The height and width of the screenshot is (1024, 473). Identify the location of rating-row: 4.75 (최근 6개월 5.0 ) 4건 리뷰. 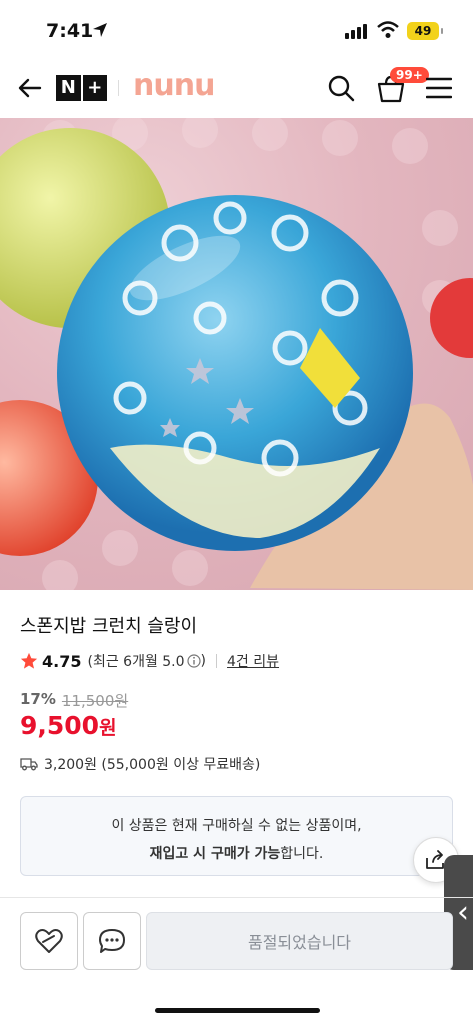
(149, 661).